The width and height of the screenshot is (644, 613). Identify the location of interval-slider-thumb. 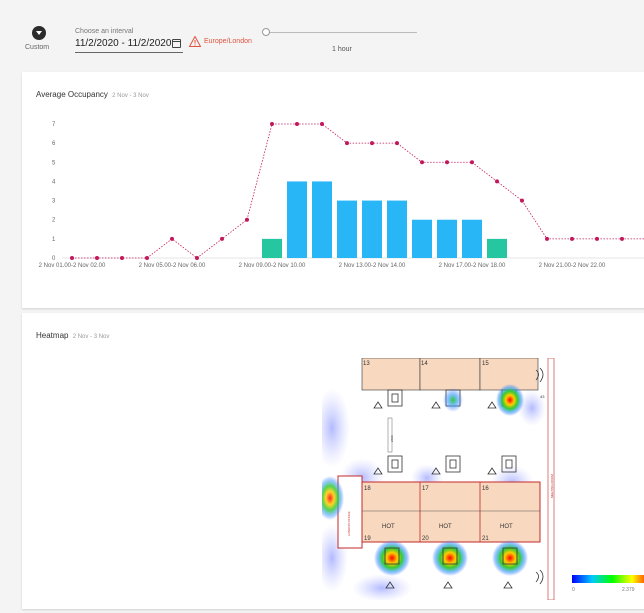
(266, 32).